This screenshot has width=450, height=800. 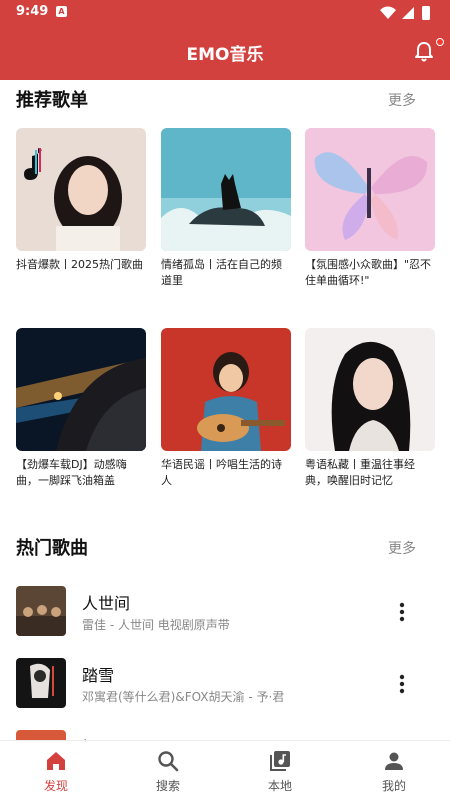 I want to click on battery-icon, so click(x=426, y=13).